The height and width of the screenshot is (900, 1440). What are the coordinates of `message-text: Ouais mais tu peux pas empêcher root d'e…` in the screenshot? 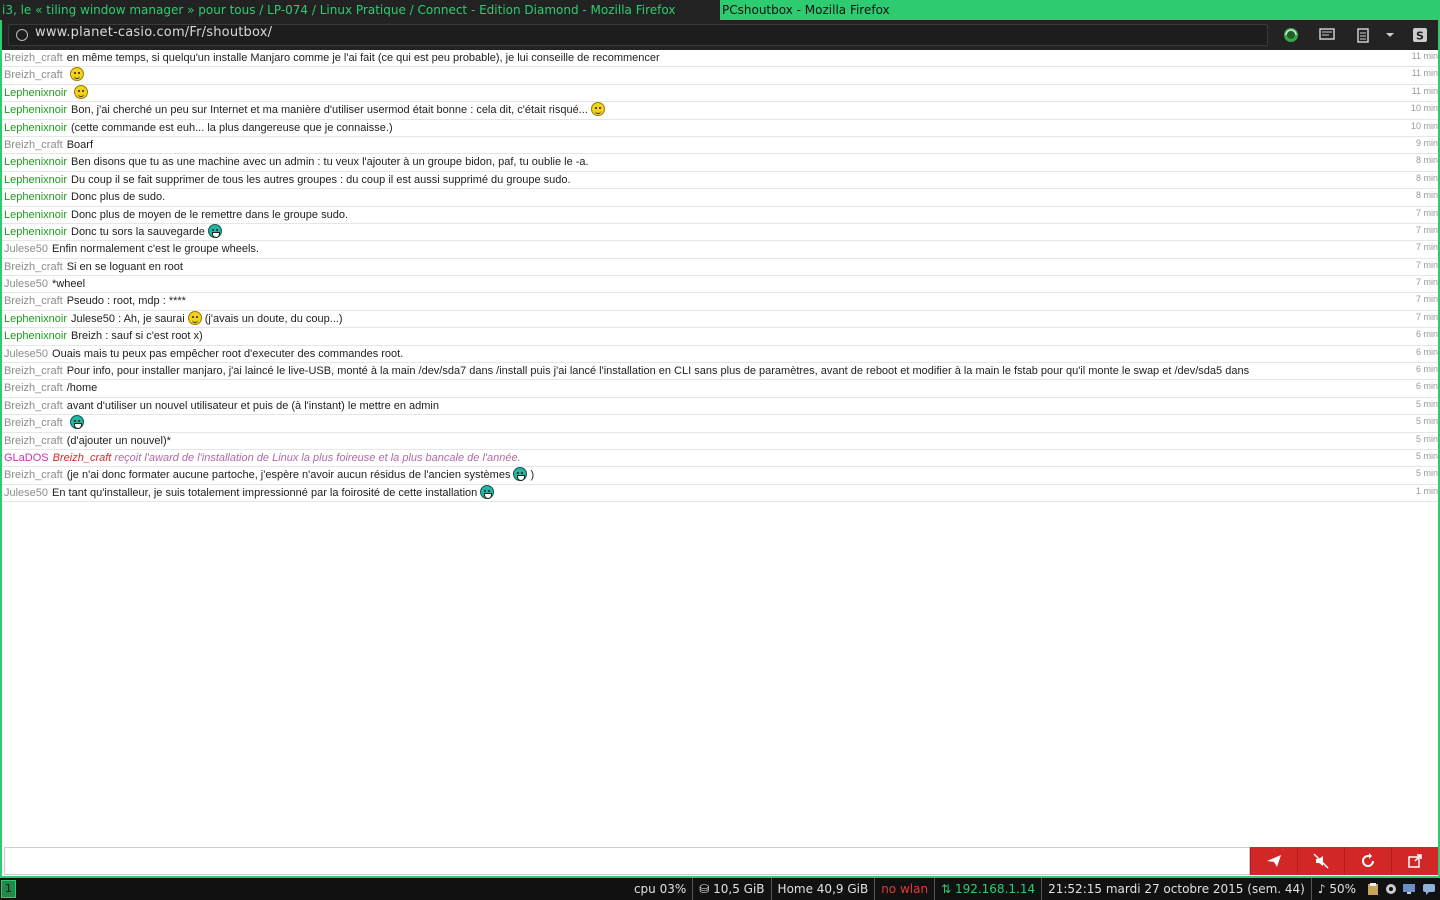 It's located at (228, 353).